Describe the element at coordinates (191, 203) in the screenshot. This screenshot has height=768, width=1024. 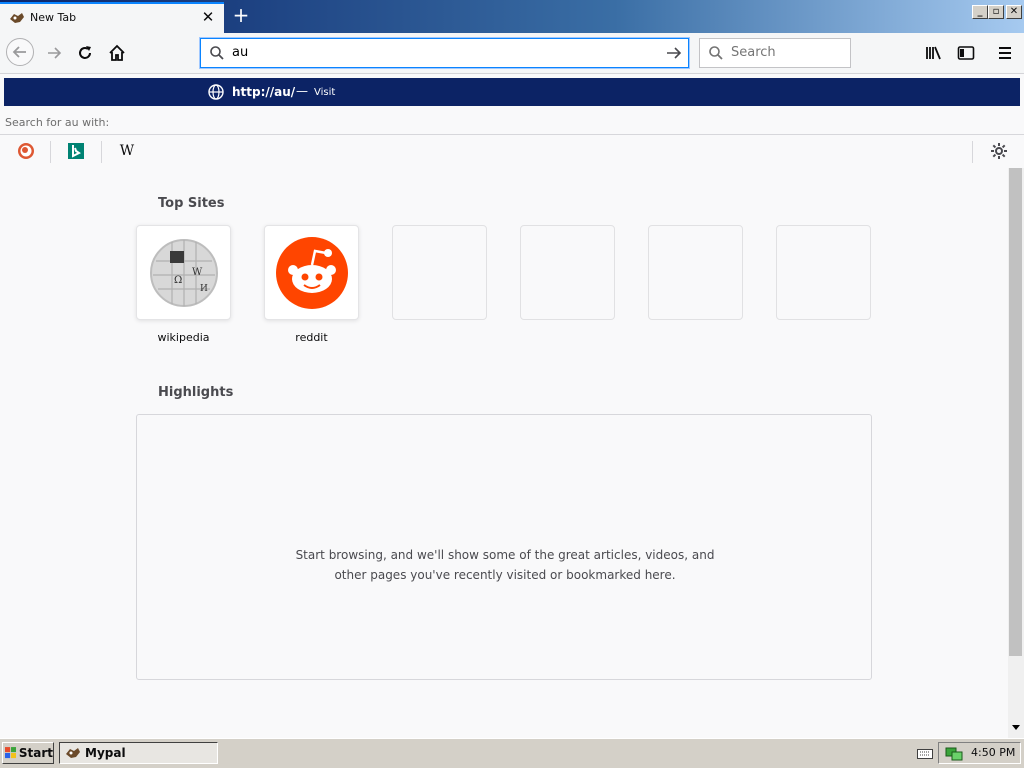
I see `top-sites-title: Top Sites` at that location.